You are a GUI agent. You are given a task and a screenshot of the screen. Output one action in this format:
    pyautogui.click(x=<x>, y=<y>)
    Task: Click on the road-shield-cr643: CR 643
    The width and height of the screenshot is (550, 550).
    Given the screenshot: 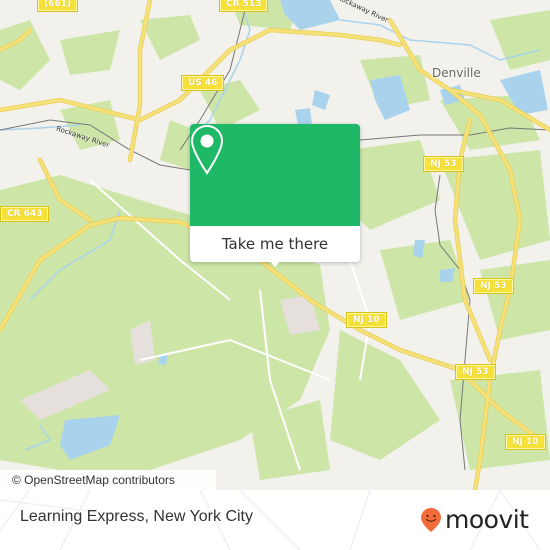 What is the action you would take?
    pyautogui.click(x=25, y=214)
    